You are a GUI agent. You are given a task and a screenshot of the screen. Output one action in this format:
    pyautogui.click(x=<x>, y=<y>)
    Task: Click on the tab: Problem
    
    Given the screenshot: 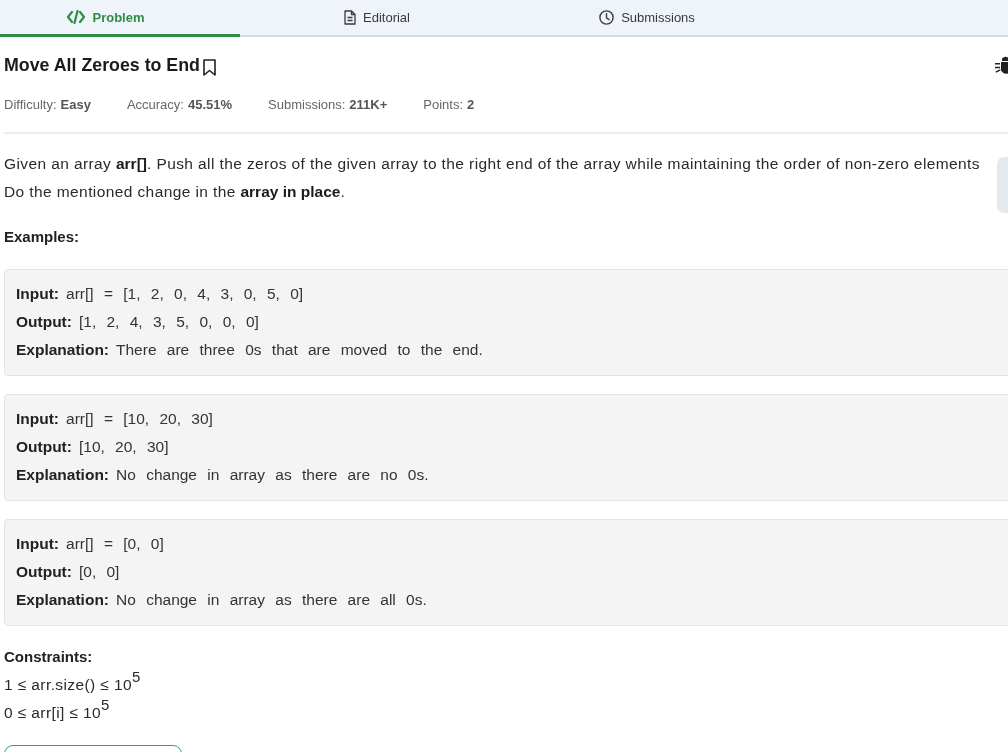 What is the action you would take?
    pyautogui.click(x=120, y=18)
    